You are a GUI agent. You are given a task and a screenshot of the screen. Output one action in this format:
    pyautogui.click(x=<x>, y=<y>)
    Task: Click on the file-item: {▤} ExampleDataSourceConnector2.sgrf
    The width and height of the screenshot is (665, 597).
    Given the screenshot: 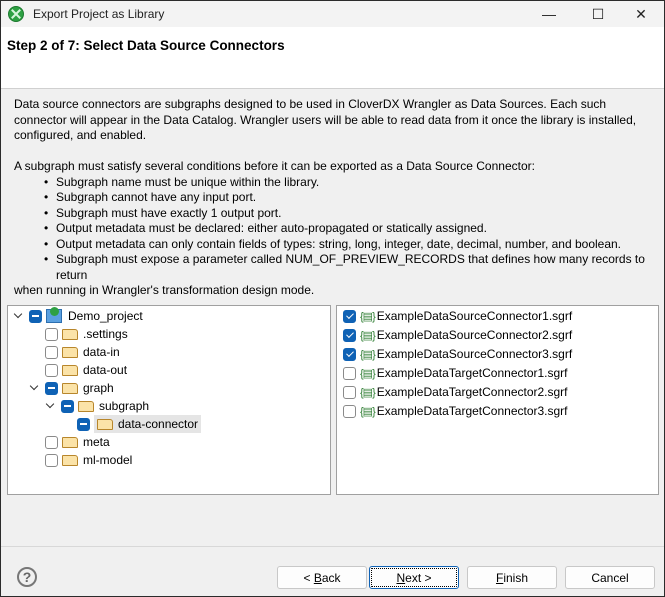 What is the action you would take?
    pyautogui.click(x=457, y=335)
    